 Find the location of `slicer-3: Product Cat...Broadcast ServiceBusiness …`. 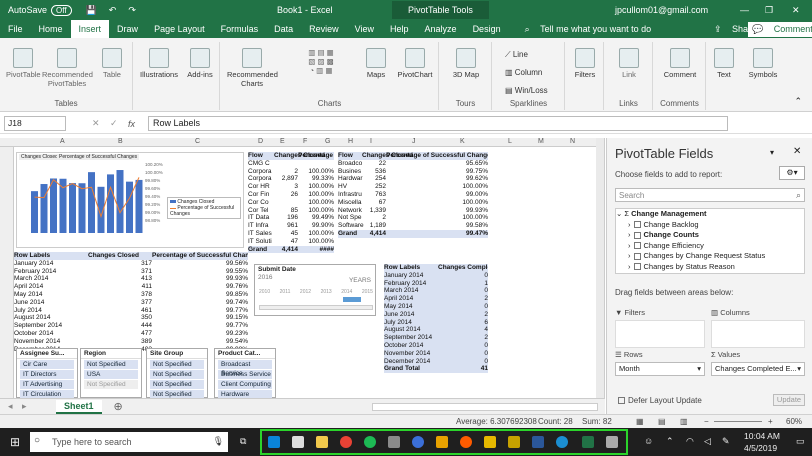

slicer-3: Product Cat...Broadcast ServiceBusiness … is located at coordinates (245, 373).